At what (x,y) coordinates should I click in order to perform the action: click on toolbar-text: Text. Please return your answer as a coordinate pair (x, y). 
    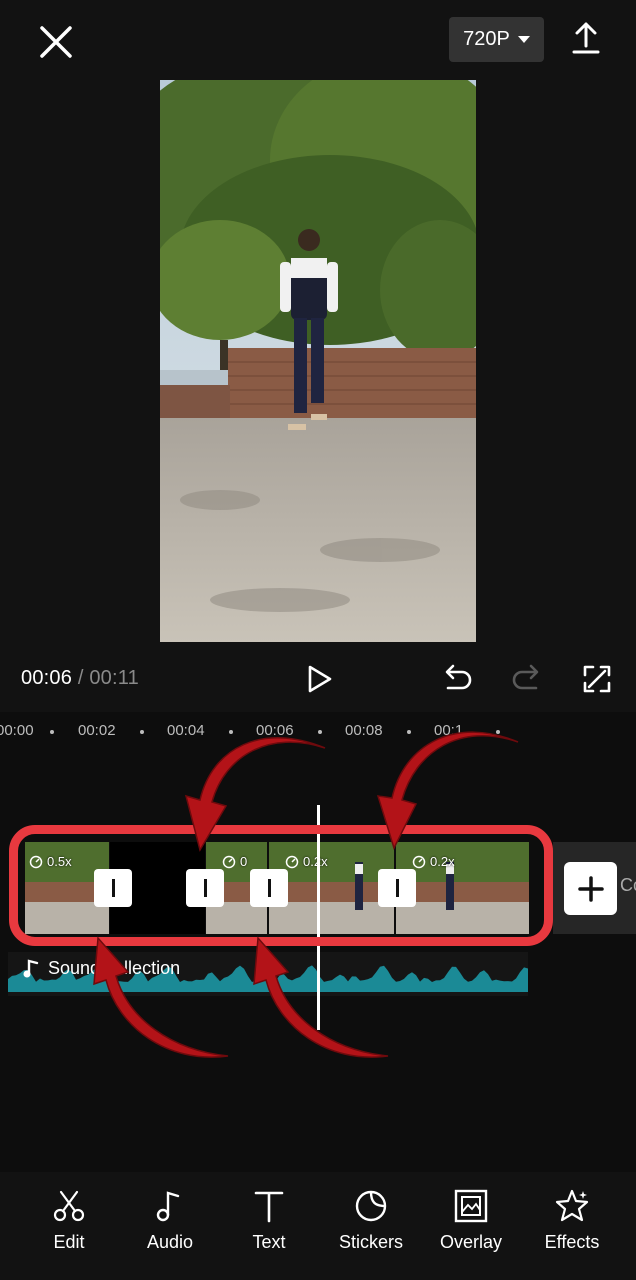
    Looking at the image, I should click on (269, 1220).